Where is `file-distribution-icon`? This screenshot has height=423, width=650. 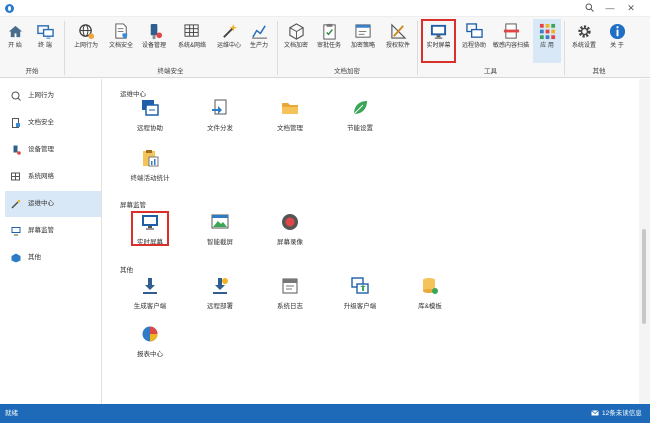 file-distribution-icon is located at coordinates (219, 107).